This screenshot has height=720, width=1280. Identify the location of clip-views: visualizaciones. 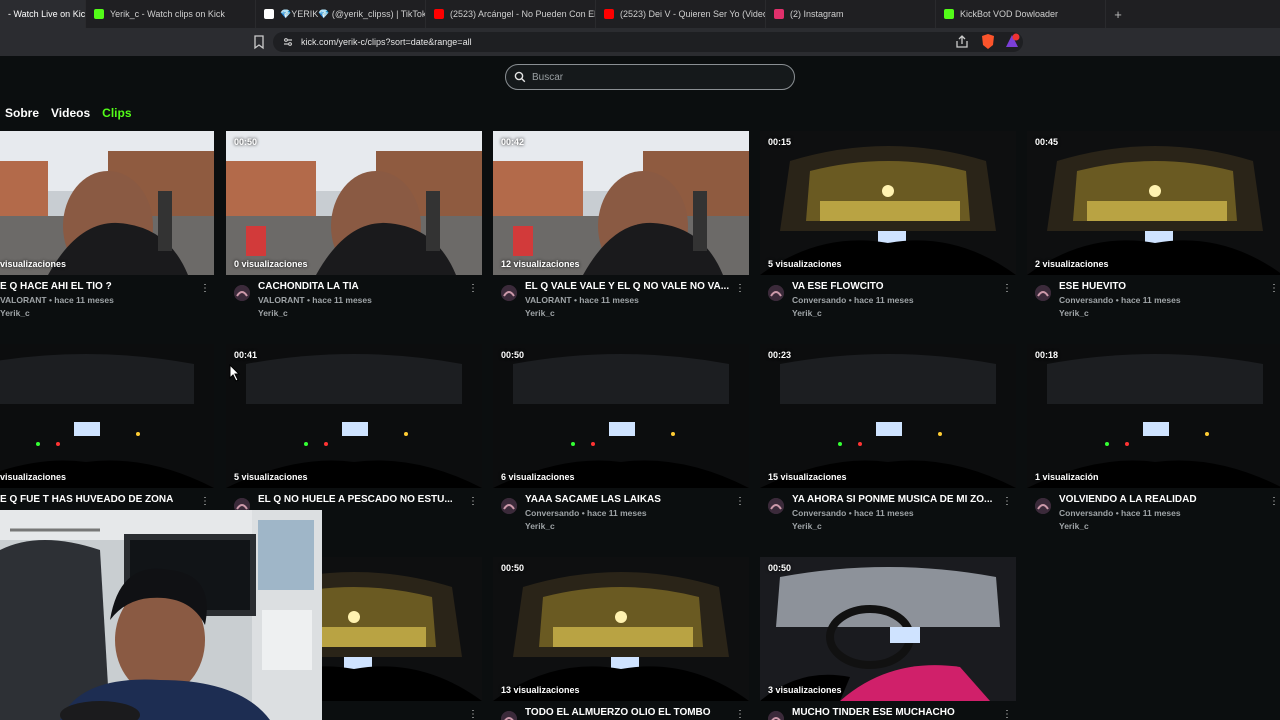
(33, 264).